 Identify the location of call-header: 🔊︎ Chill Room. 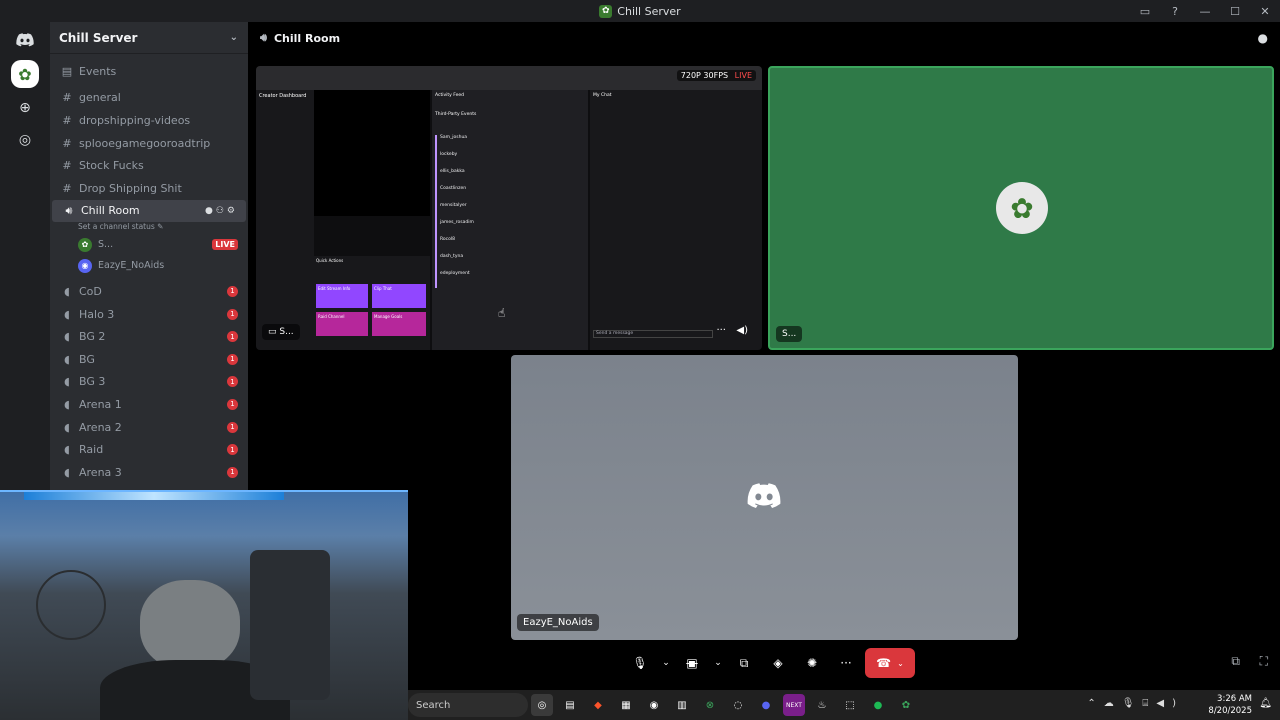
(765, 38).